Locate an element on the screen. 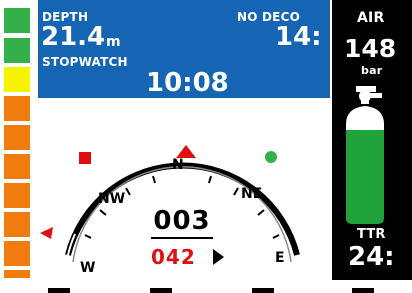 The width and height of the screenshot is (412, 293). stopwatch-label: STOPWATCH is located at coordinates (85, 62).